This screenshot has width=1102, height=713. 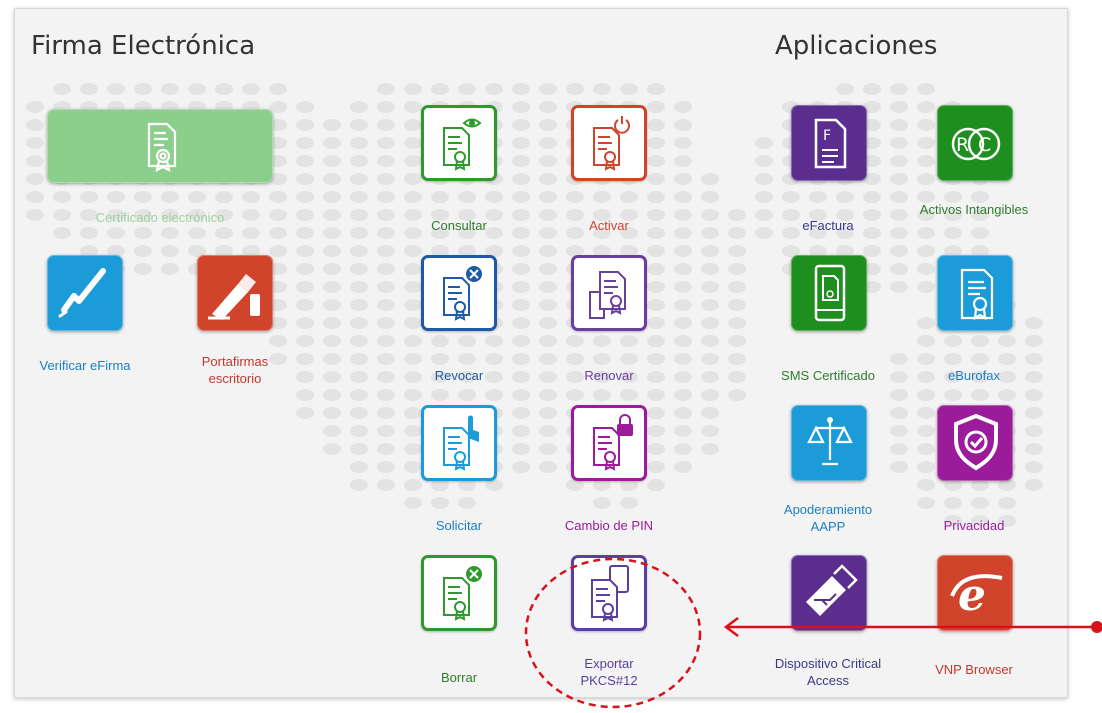 I want to click on annotation-overlay, so click(x=813, y=633).